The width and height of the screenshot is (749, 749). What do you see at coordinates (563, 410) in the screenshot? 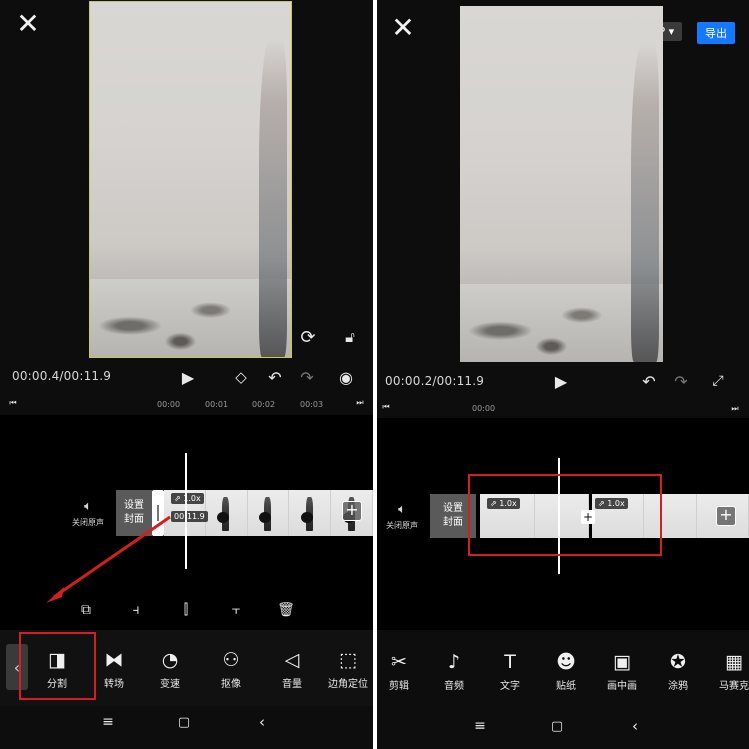
I see `time-ruler: 00:00` at bounding box center [563, 410].